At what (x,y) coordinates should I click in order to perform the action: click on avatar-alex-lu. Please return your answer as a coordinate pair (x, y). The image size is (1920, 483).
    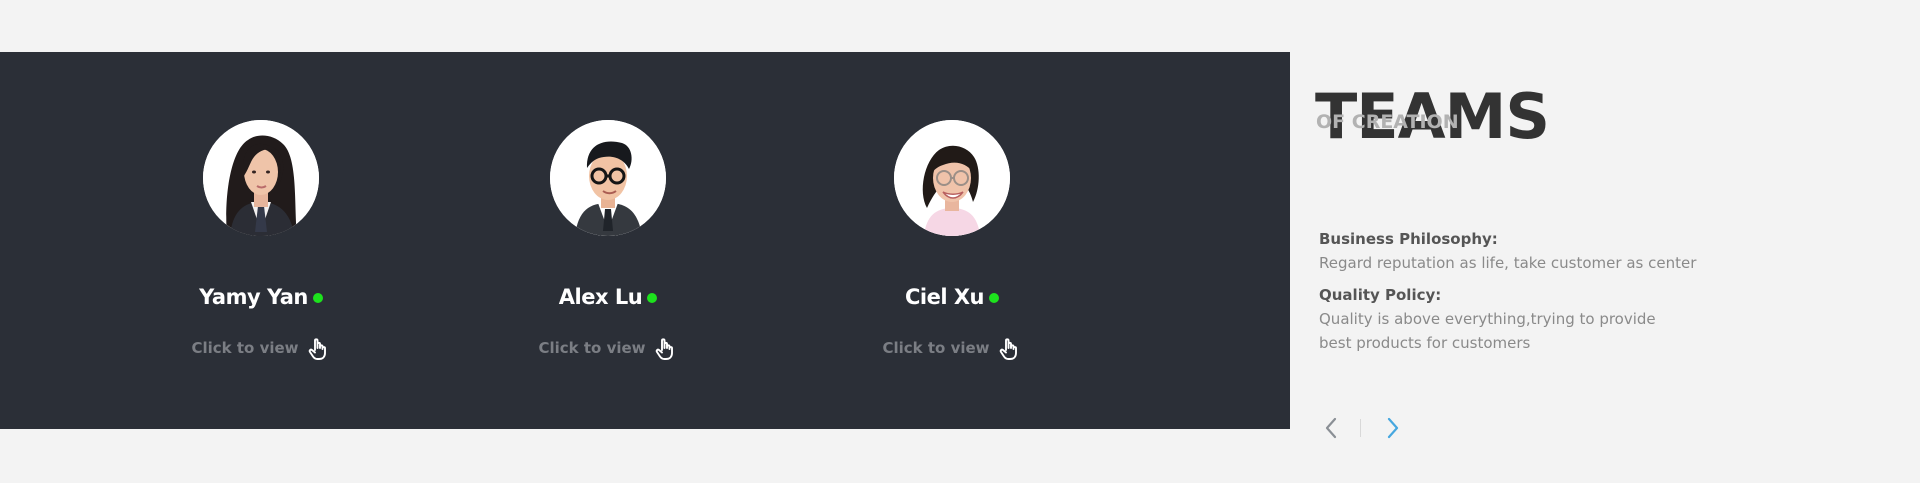
    Looking at the image, I should click on (608, 178).